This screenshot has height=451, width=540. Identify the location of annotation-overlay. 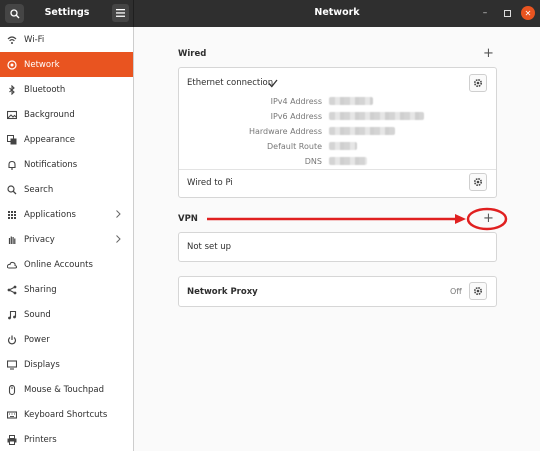
(357, 219).